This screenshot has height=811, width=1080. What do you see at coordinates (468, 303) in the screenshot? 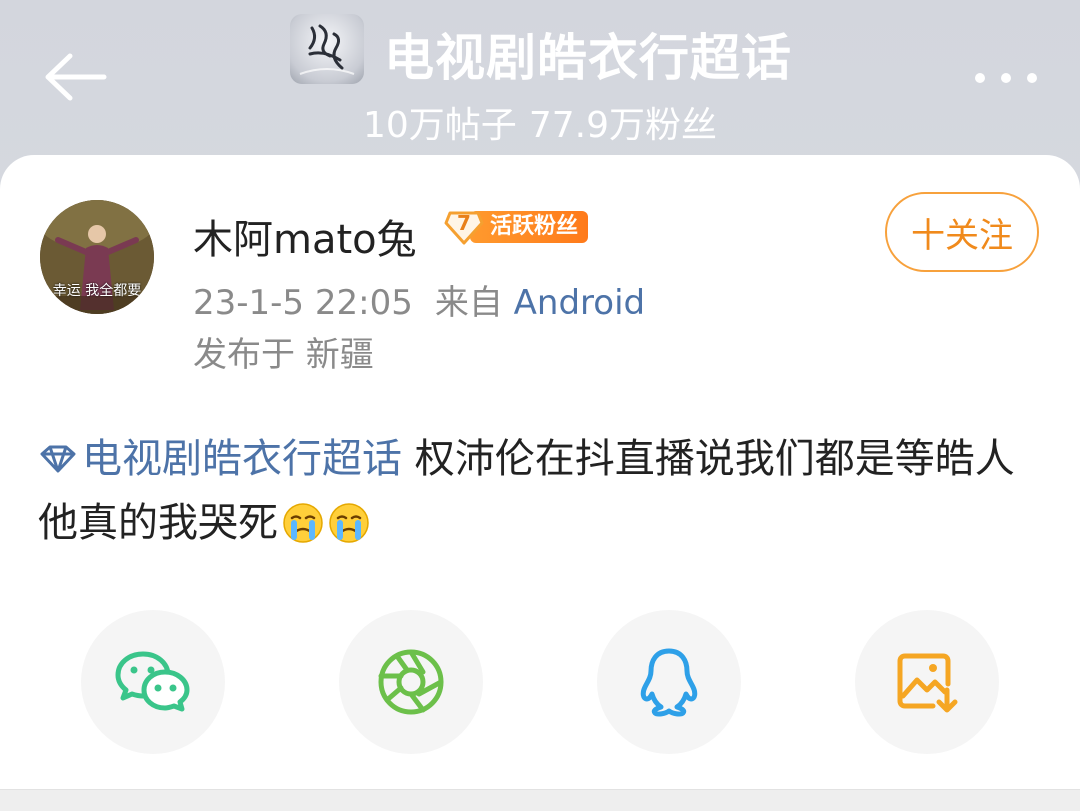
I see `source-prefix: 来自` at bounding box center [468, 303].